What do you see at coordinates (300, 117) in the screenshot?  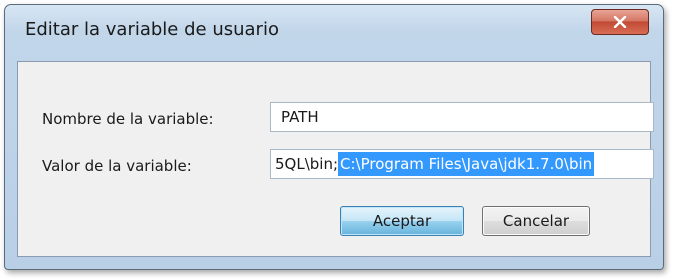 I see `variable-name-value: PATH` at bounding box center [300, 117].